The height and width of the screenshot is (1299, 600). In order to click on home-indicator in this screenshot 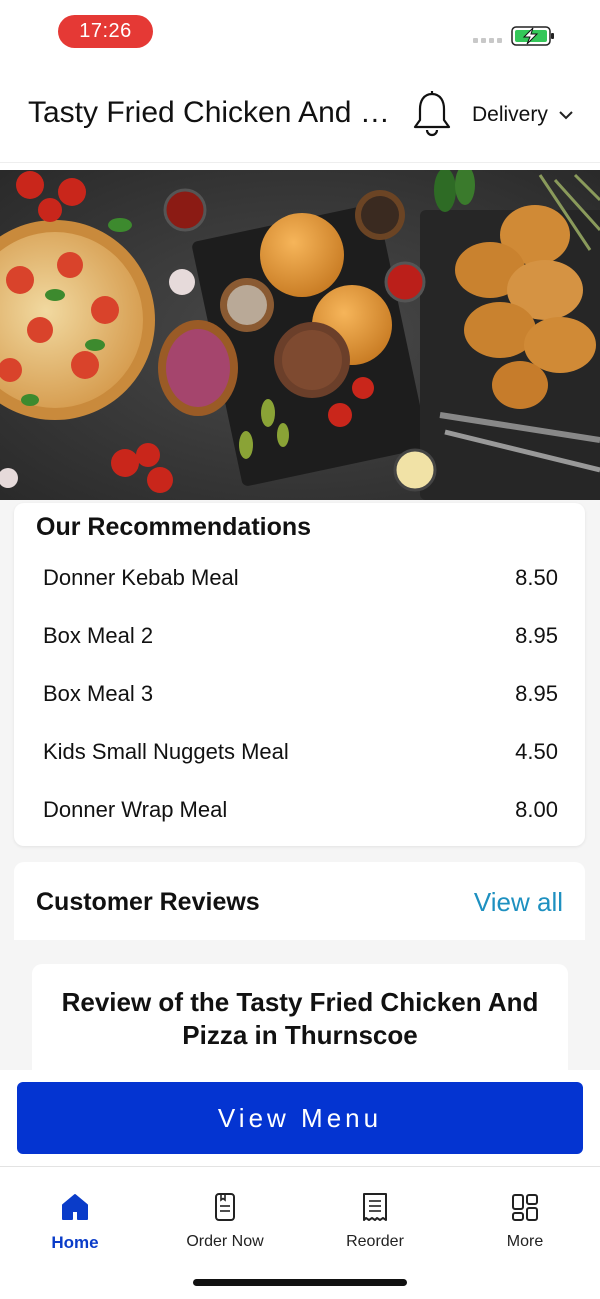, I will do `click(300, 1282)`.